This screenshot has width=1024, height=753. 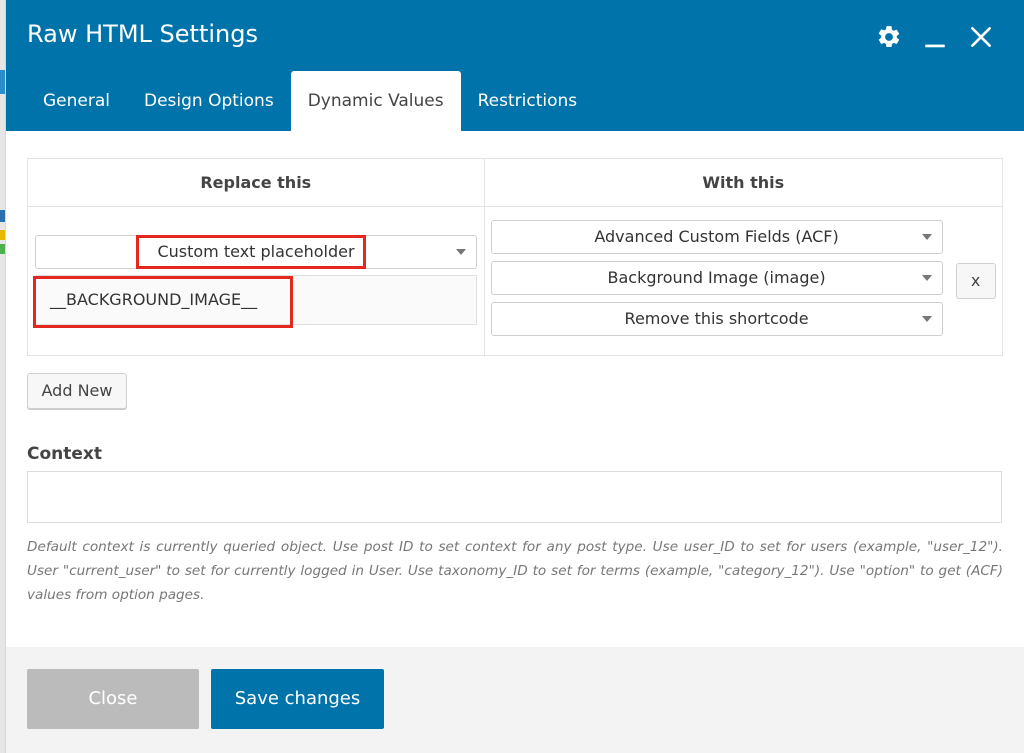 I want to click on placeholder-type-value: Custom text placeholder, so click(x=256, y=251).